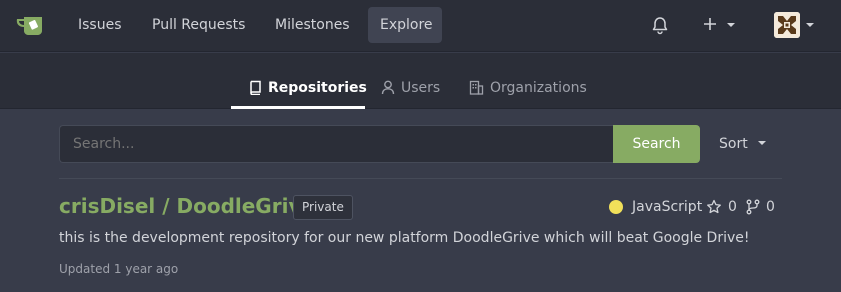 This screenshot has height=292, width=841. What do you see at coordinates (787, 25) in the screenshot?
I see `user-avatar-icon` at bounding box center [787, 25].